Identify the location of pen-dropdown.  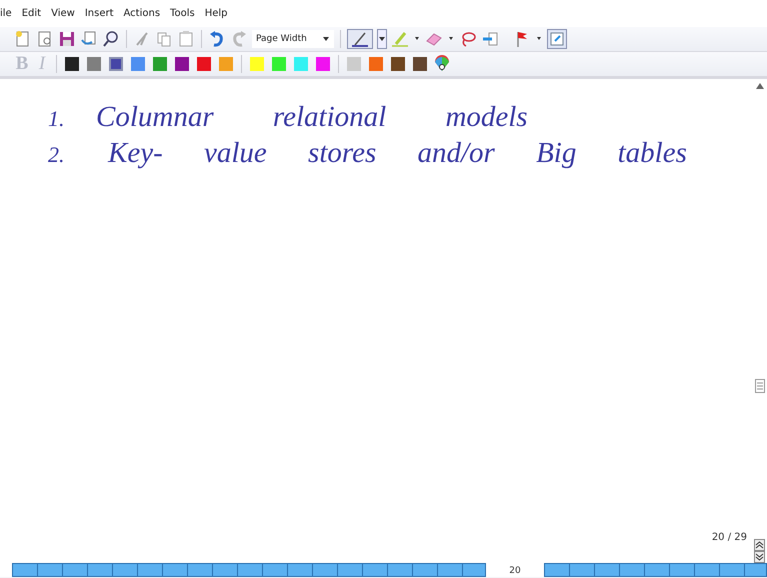
(382, 39).